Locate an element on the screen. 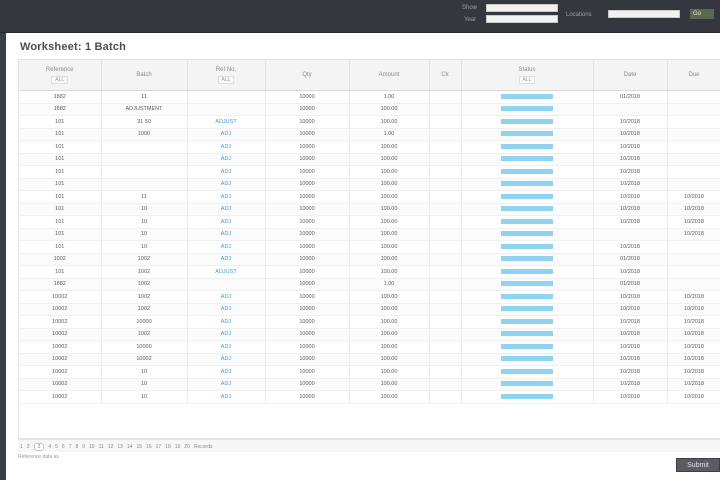 The height and width of the screenshot is (480, 720). page-link: 10 is located at coordinates (92, 447).